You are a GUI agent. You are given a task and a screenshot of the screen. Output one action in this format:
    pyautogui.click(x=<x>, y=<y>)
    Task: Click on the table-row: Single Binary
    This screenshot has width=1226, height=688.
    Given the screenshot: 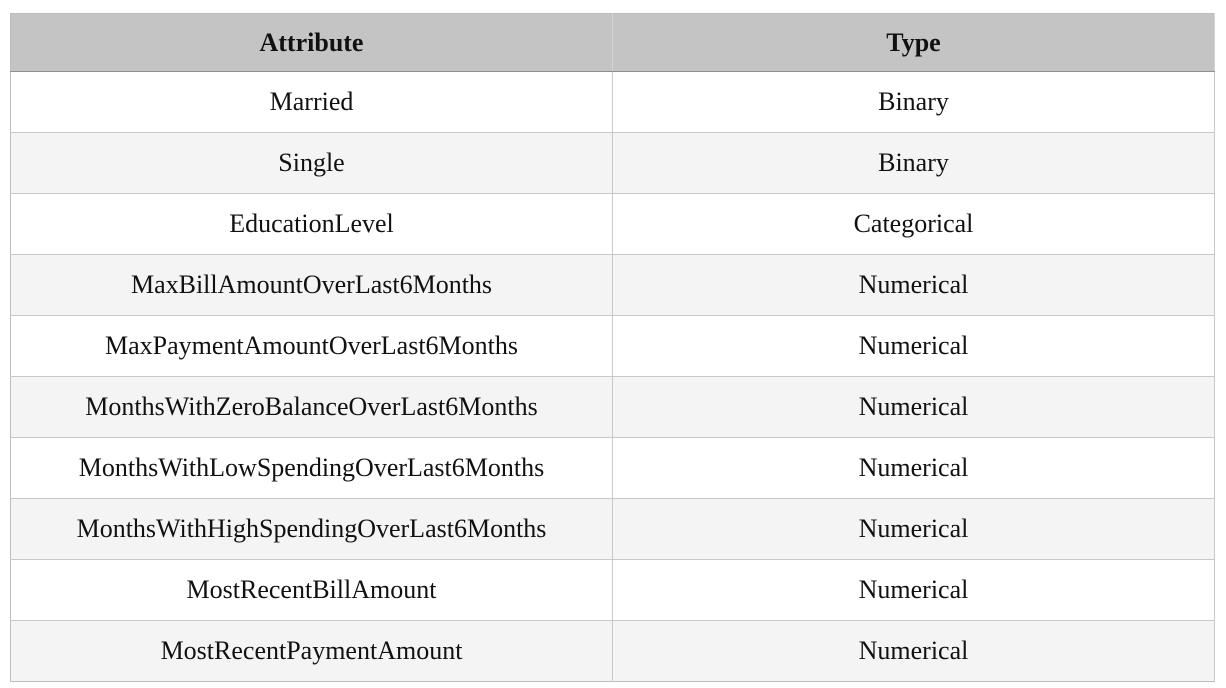 What is the action you would take?
    pyautogui.click(x=612, y=163)
    